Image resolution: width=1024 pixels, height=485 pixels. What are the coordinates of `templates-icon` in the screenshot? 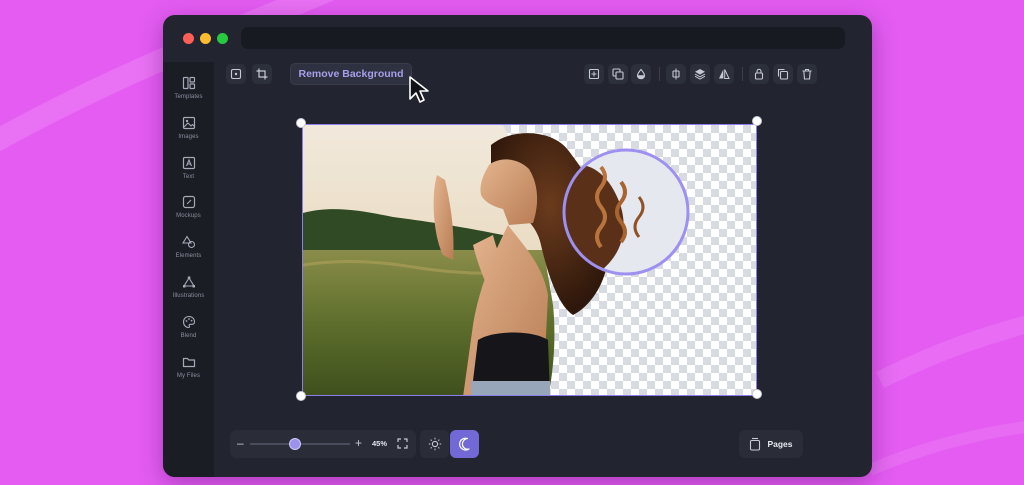 It's located at (188, 83).